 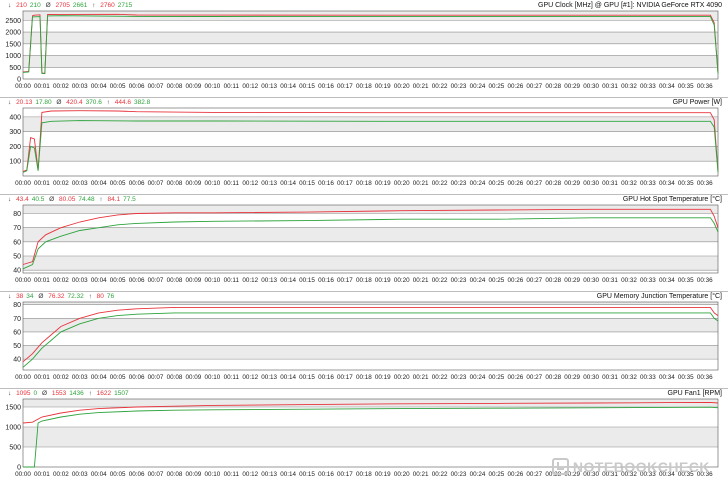 What do you see at coordinates (194, 183) in the screenshot?
I see `x-tick-label: 00:09` at bounding box center [194, 183].